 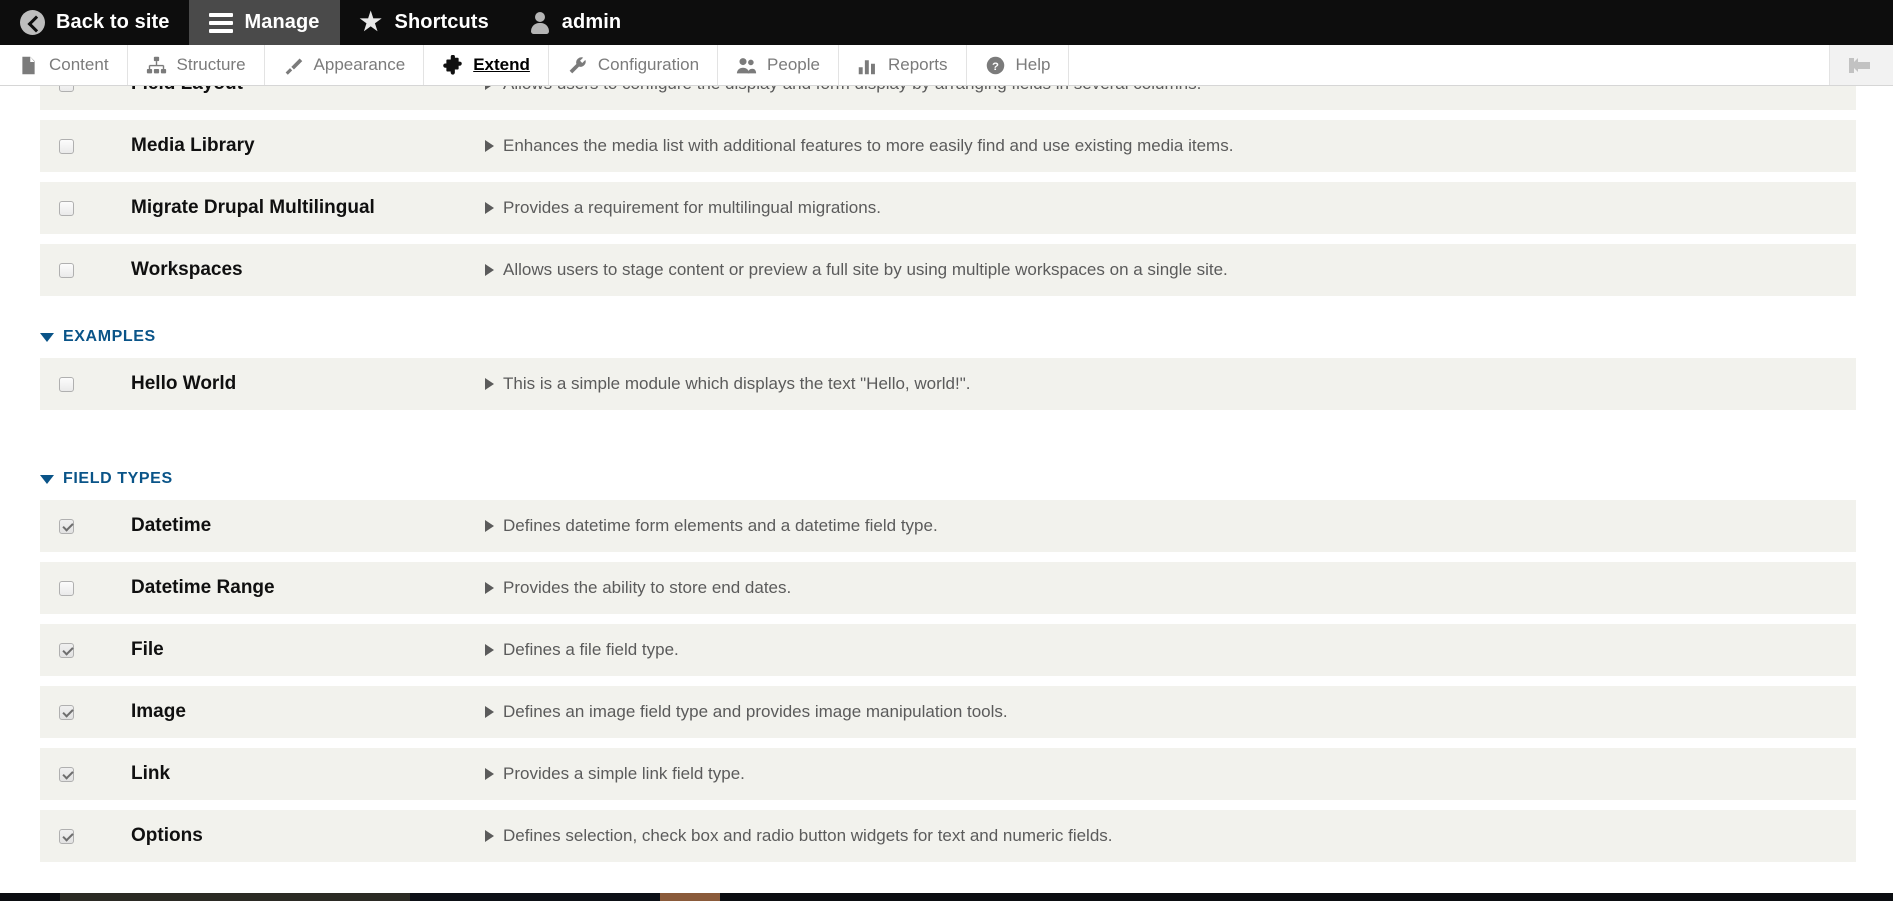 What do you see at coordinates (647, 587) in the screenshot?
I see `module-description: Provides the ability to store end dates.` at bounding box center [647, 587].